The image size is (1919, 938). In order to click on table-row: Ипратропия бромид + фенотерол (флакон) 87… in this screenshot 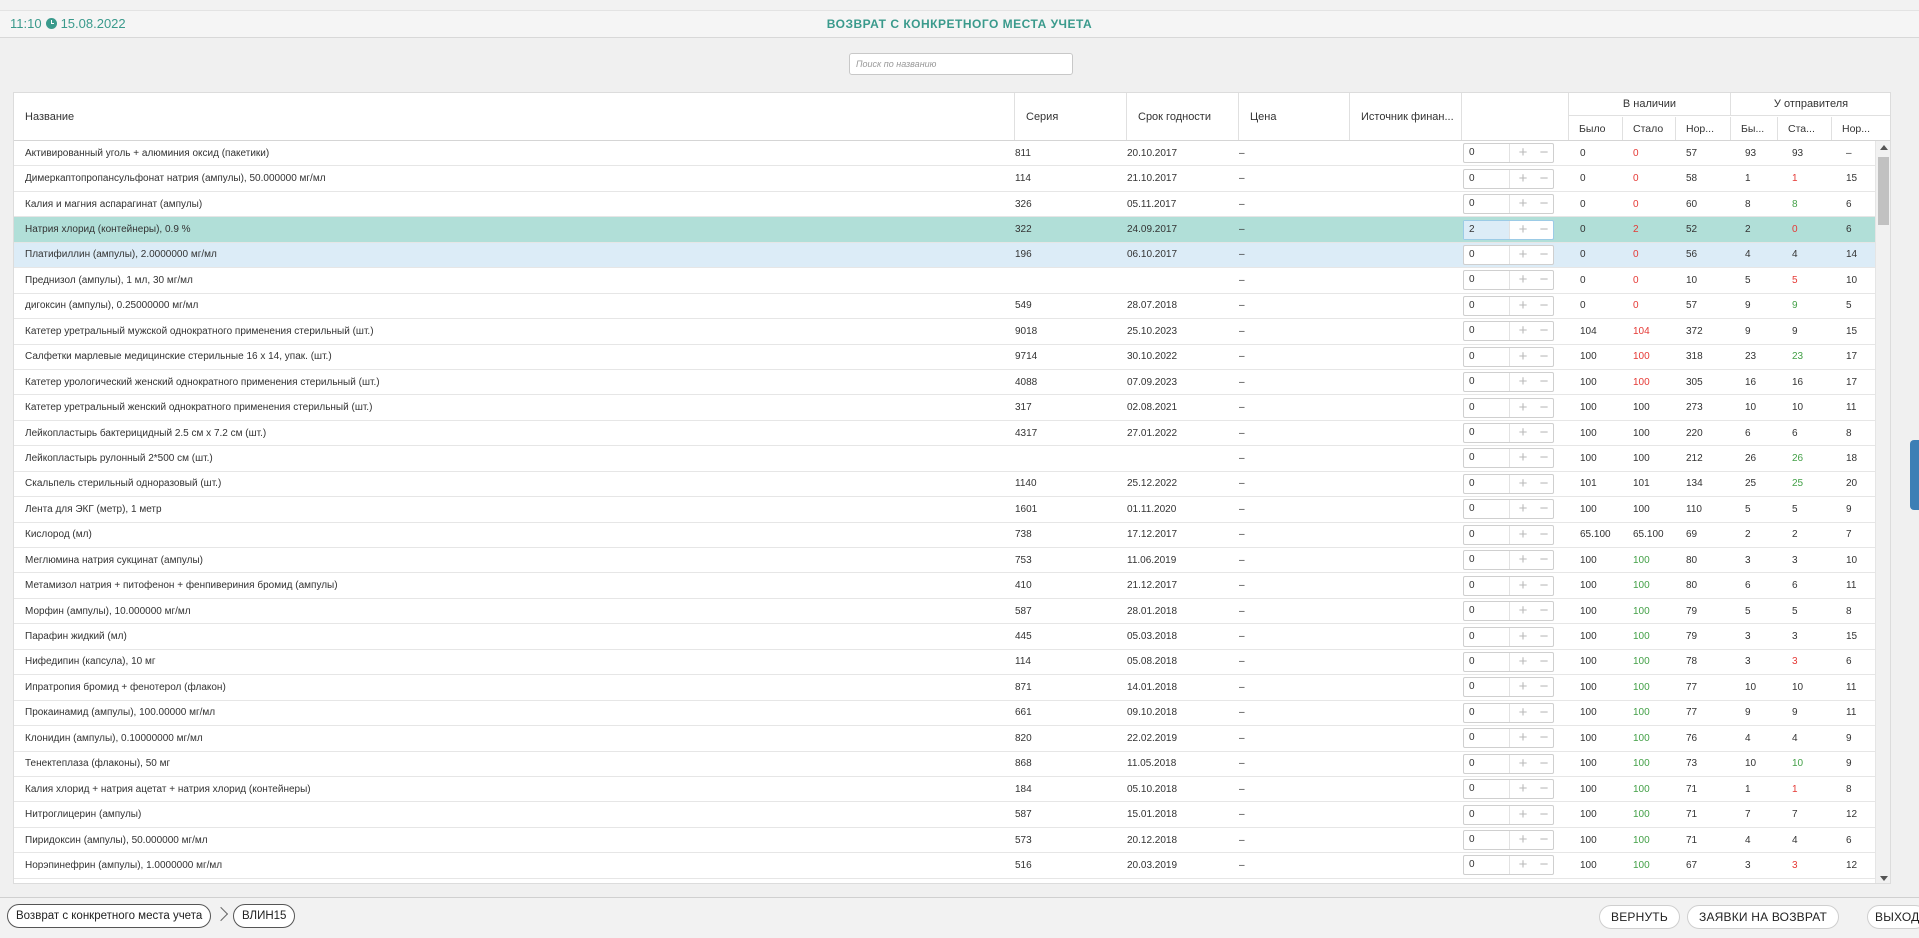, I will do `click(952, 688)`.